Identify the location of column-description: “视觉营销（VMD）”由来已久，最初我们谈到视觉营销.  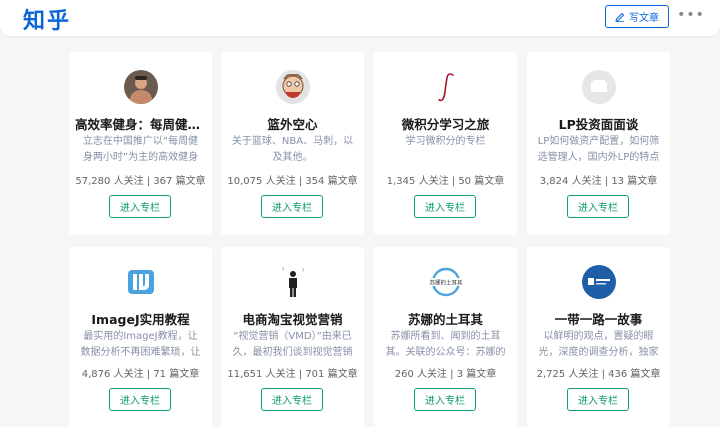
(292, 344).